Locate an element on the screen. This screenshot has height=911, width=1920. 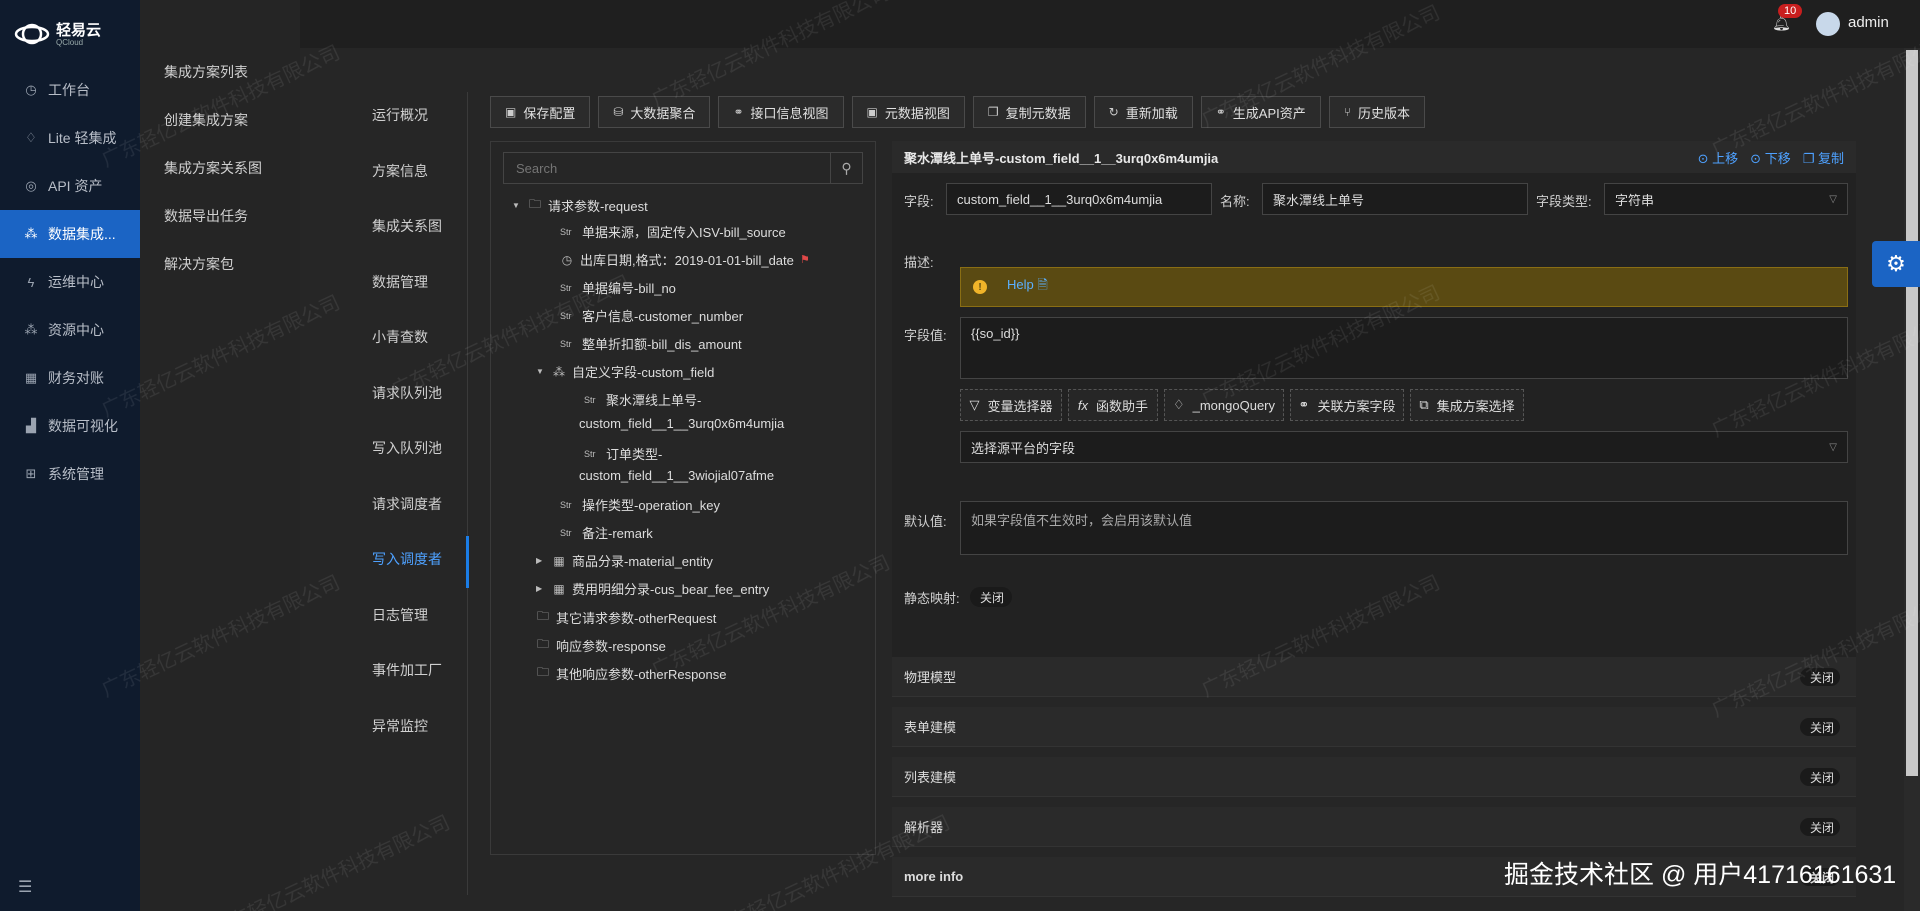
field-value-textarea: {{so_id}} is located at coordinates (1404, 348).